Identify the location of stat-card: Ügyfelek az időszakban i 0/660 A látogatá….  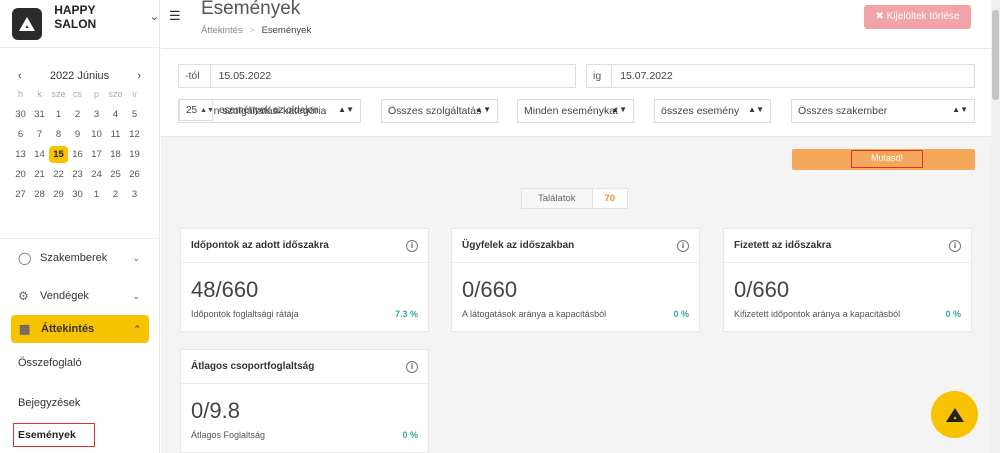
(575, 280).